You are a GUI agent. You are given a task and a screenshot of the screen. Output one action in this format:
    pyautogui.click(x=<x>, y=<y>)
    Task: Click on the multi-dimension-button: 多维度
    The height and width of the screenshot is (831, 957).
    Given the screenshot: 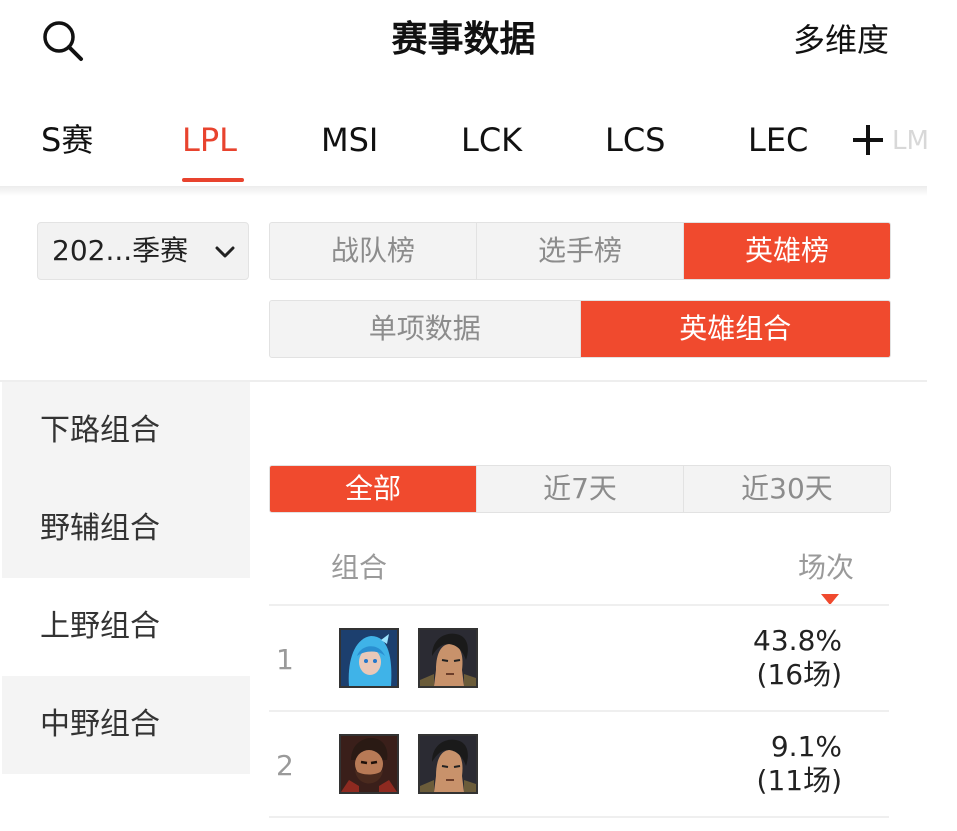 What is the action you would take?
    pyautogui.click(x=841, y=40)
    